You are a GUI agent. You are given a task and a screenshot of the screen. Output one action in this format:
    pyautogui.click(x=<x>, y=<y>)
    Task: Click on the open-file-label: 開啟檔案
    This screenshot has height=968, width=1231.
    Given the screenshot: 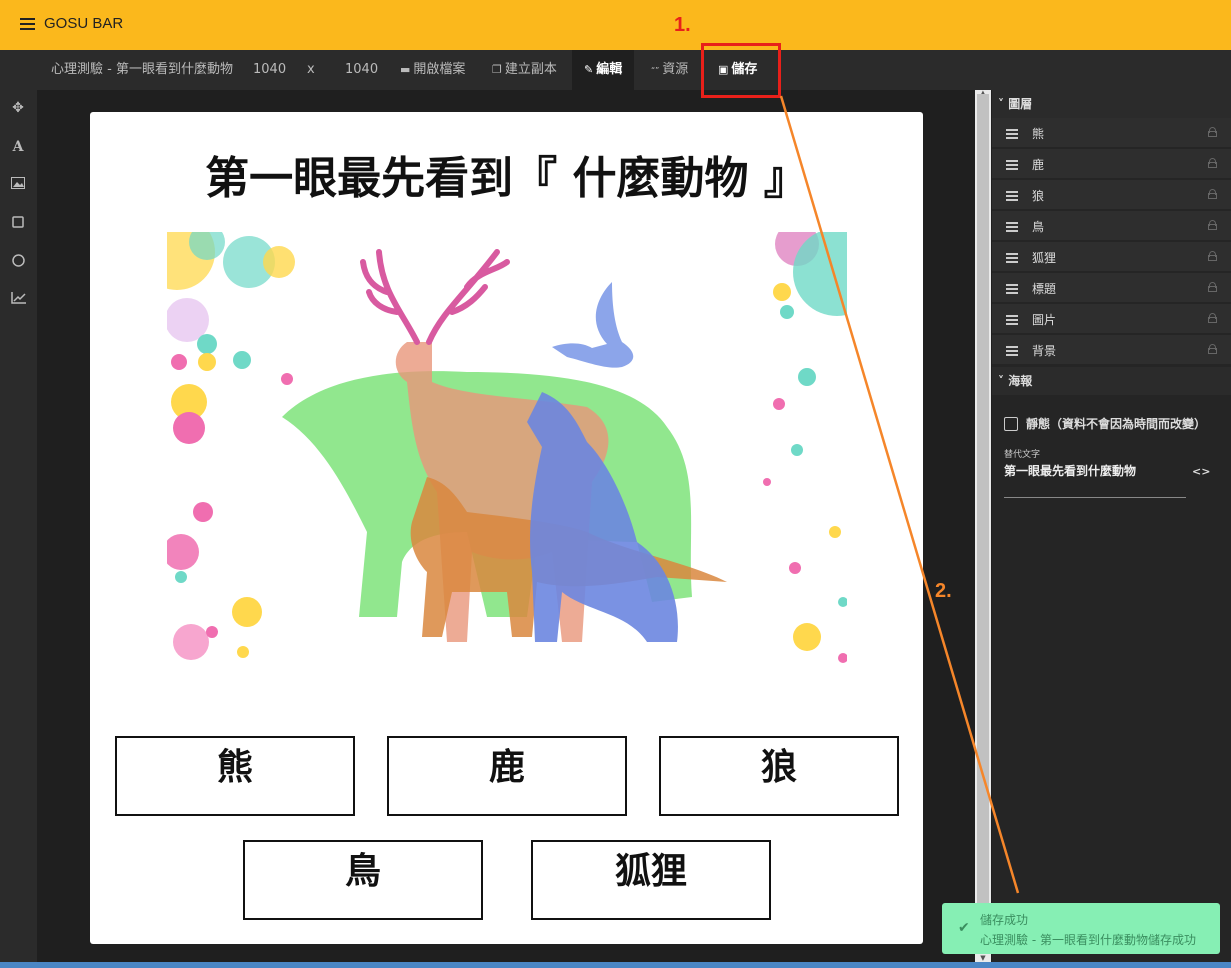 What is the action you would take?
    pyautogui.click(x=439, y=69)
    